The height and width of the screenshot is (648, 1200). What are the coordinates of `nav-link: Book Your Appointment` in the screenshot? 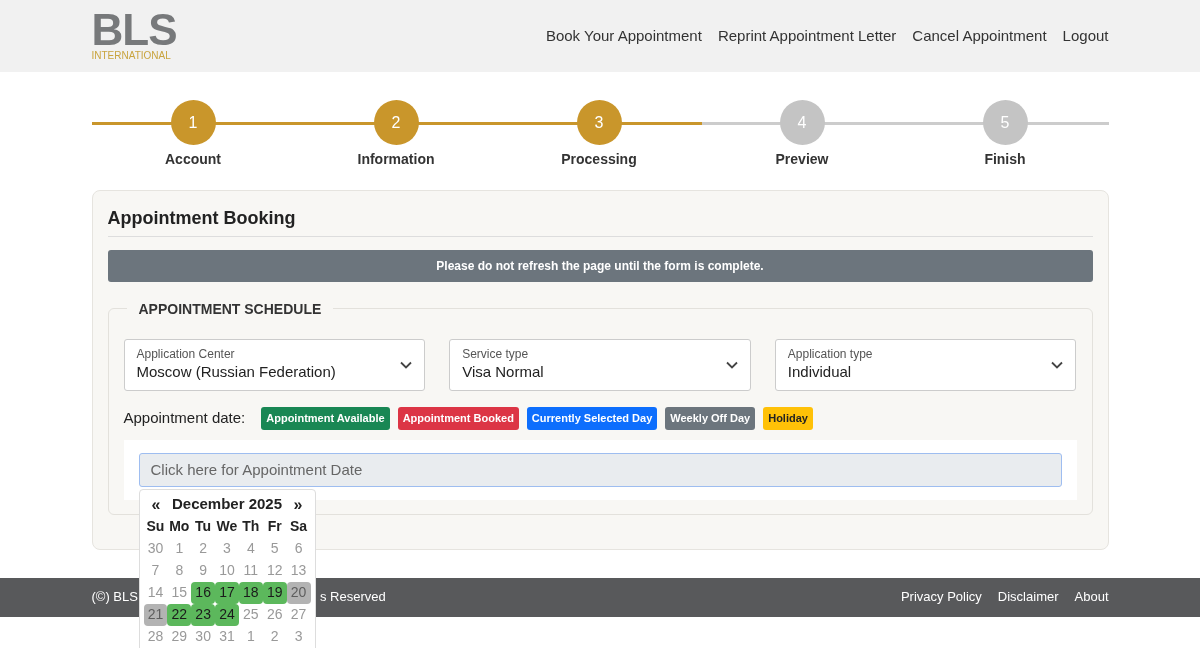 It's located at (623, 36).